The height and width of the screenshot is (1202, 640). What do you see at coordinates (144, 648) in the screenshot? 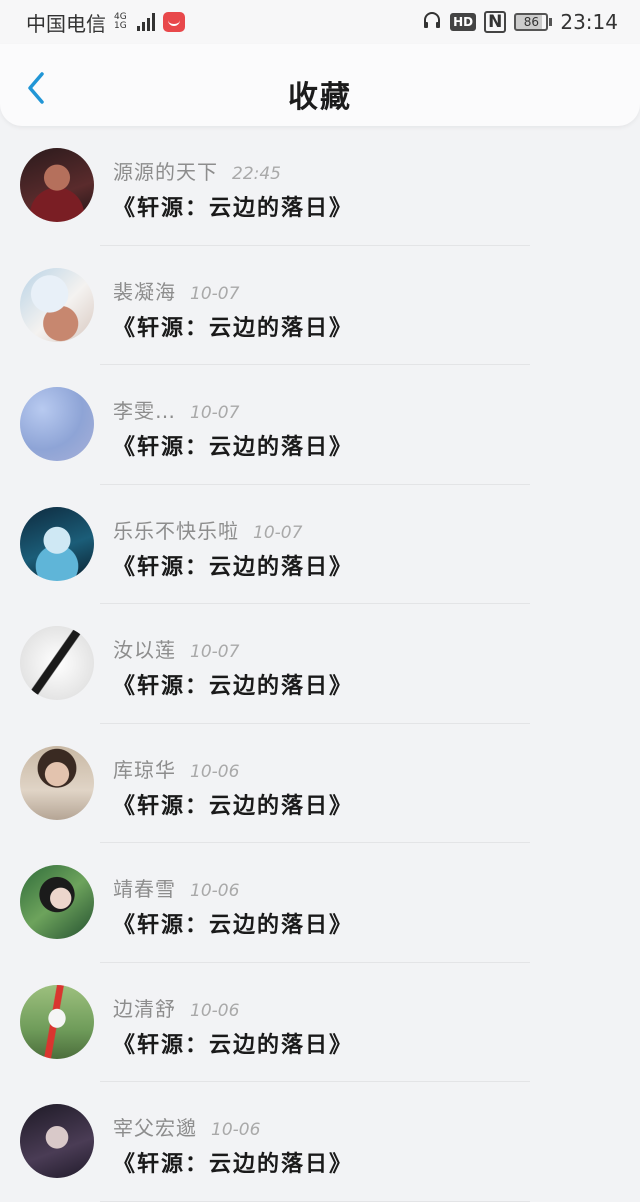
I see `user-name: 汝以莲` at bounding box center [144, 648].